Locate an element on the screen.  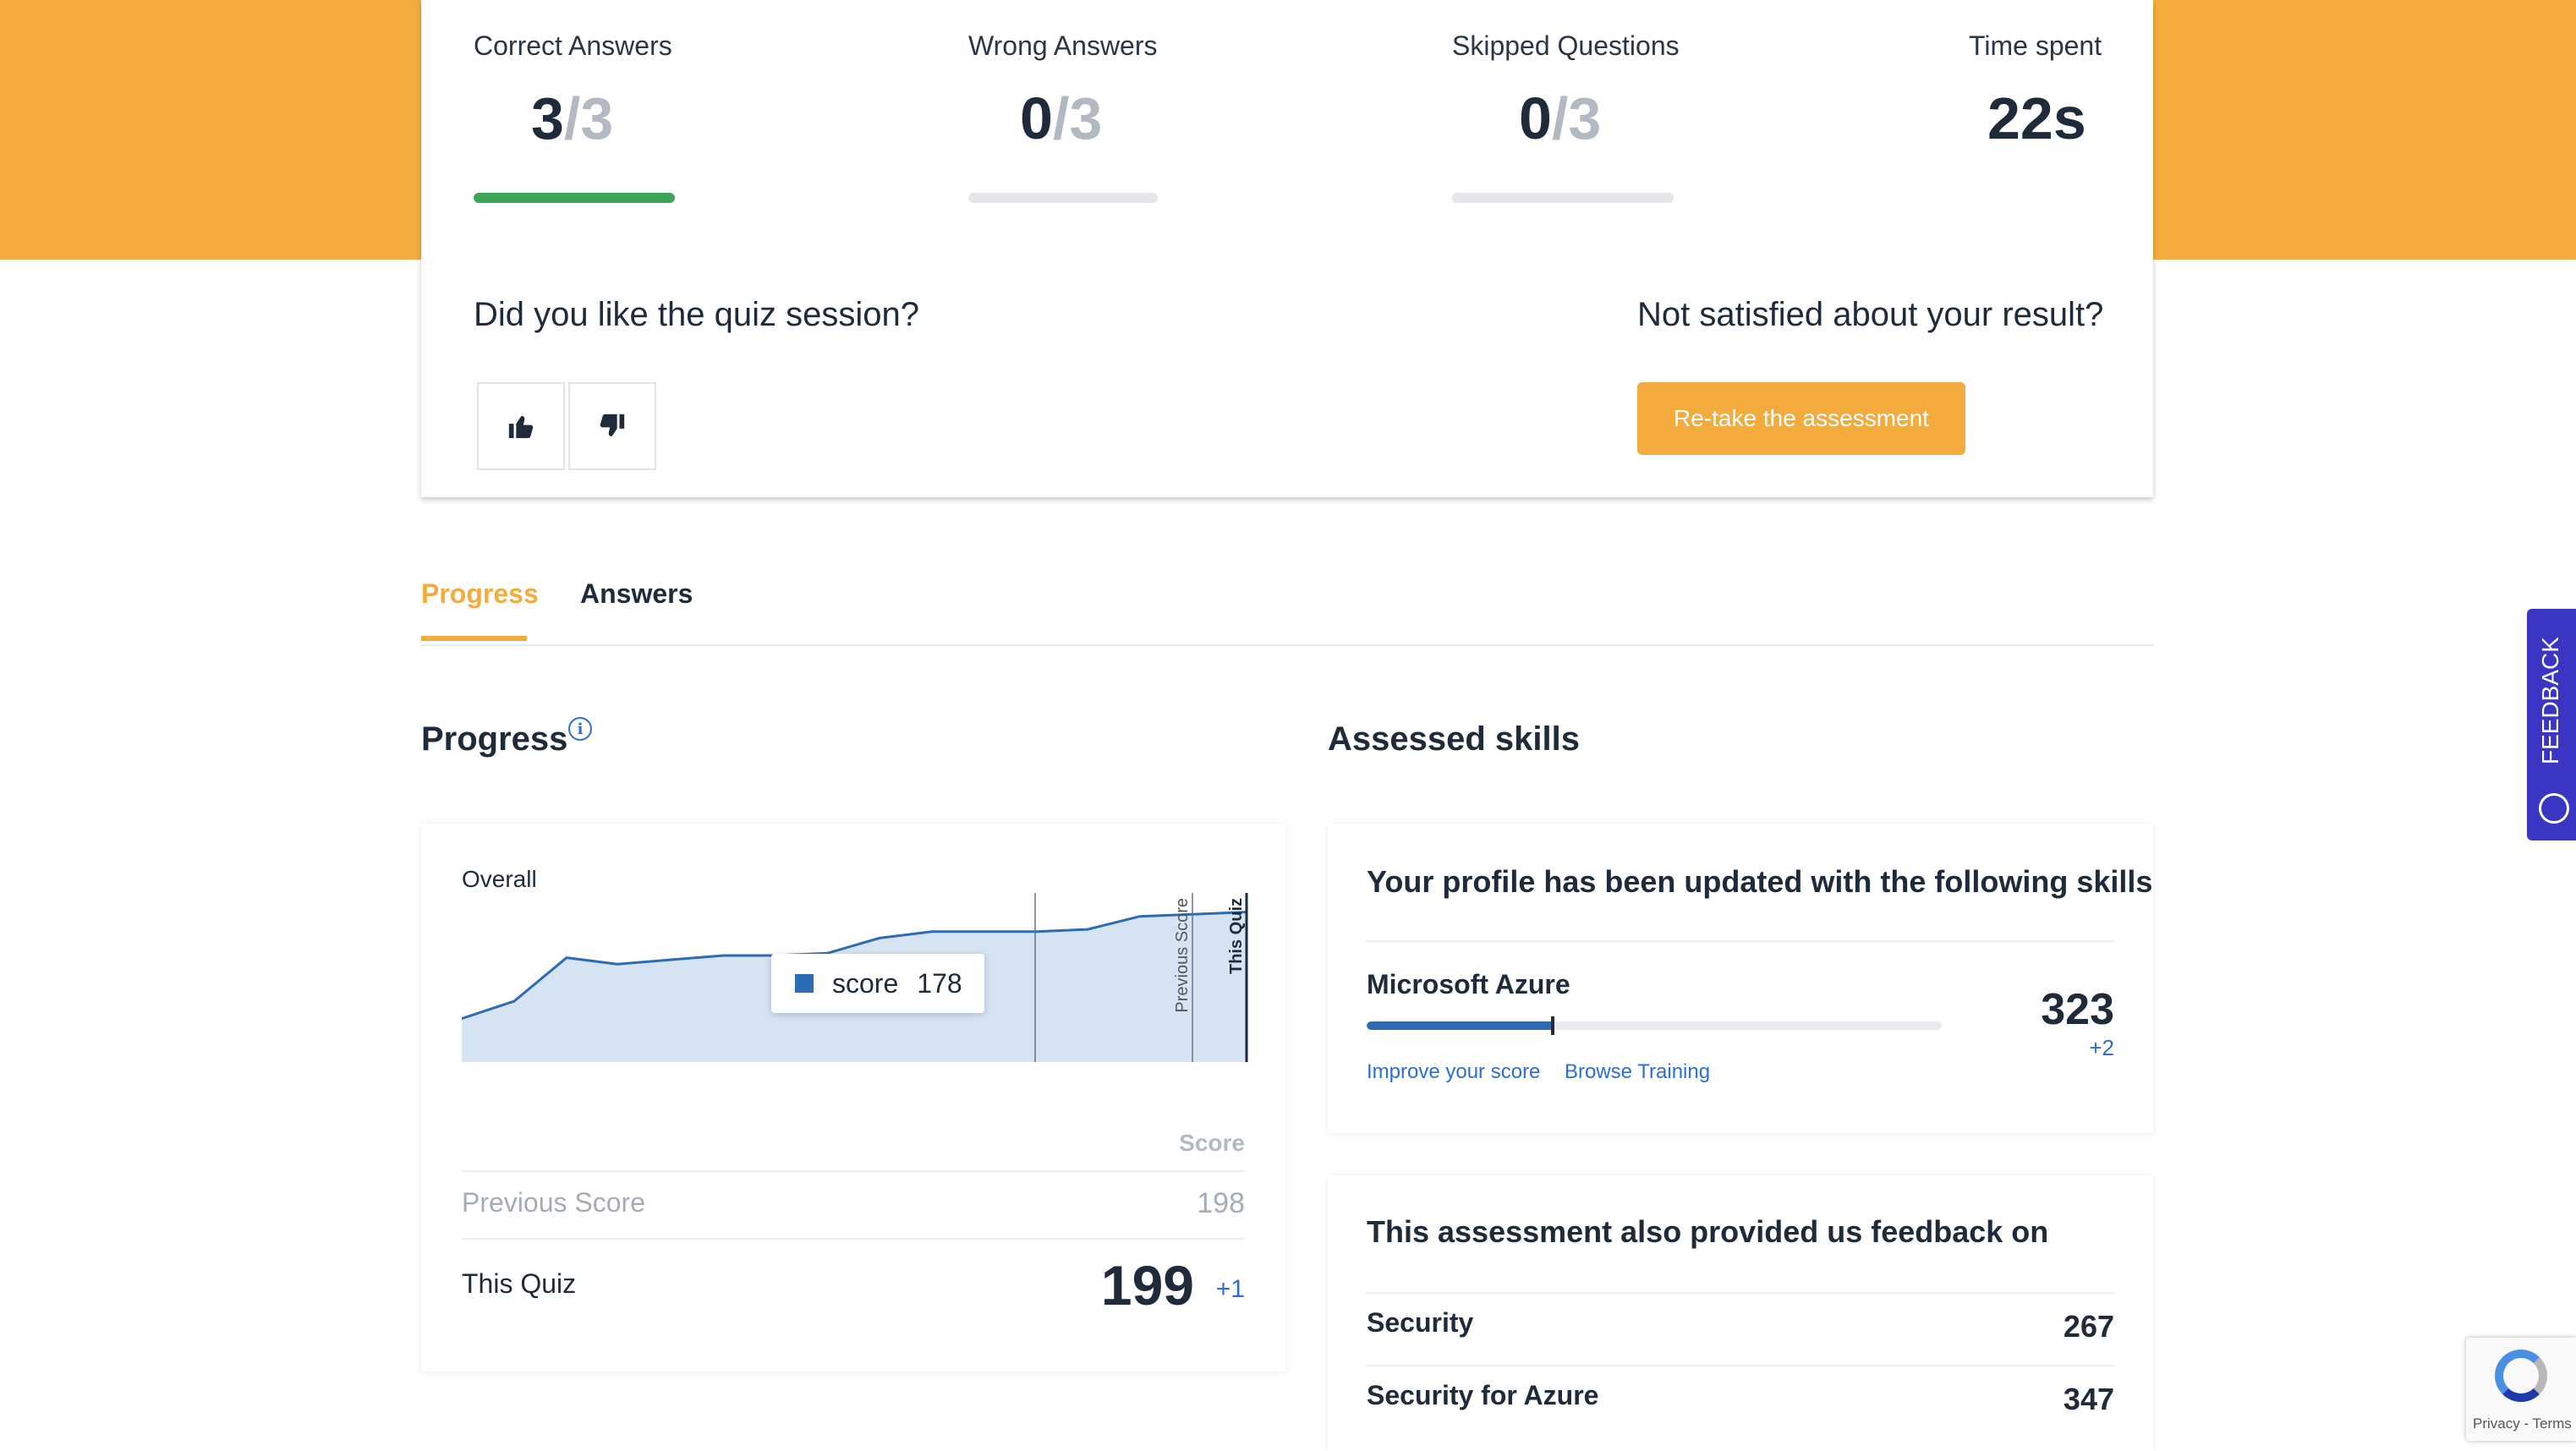
recaptcha-badge: Privacy - Terms is located at coordinates (2521, 1389).